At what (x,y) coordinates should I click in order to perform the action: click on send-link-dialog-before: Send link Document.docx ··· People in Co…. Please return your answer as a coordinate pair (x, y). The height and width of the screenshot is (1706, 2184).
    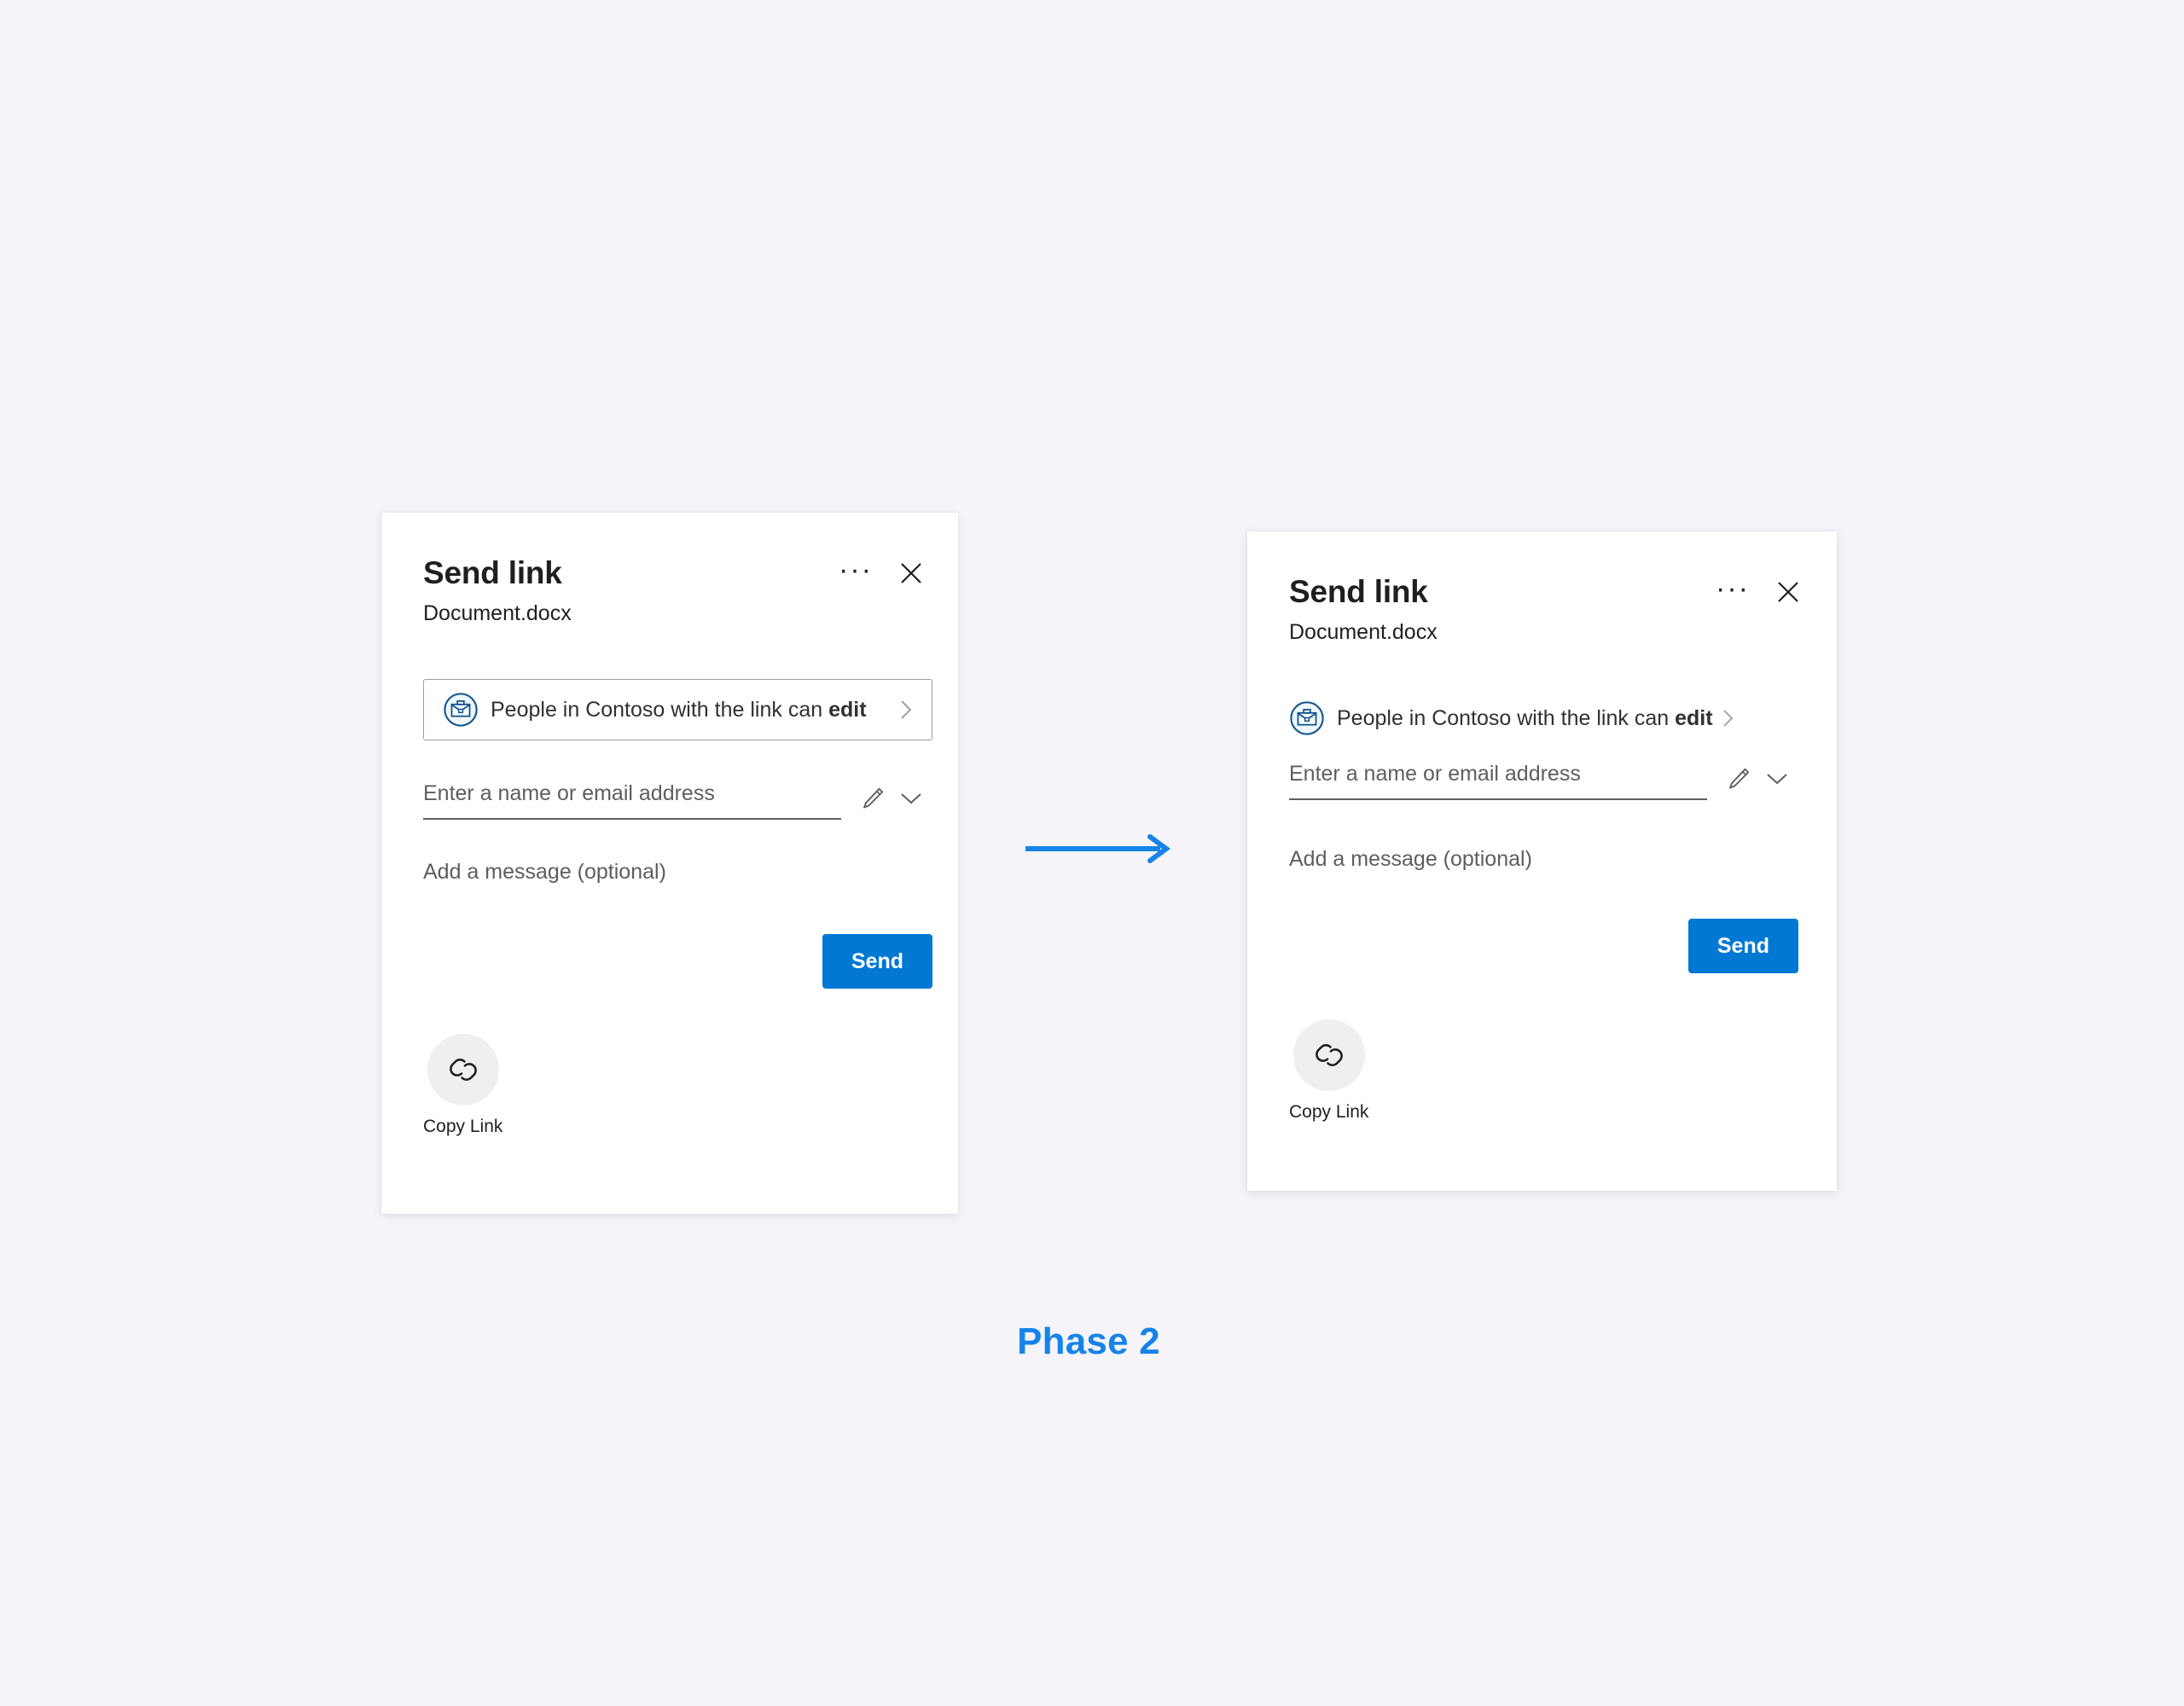
    Looking at the image, I should click on (670, 863).